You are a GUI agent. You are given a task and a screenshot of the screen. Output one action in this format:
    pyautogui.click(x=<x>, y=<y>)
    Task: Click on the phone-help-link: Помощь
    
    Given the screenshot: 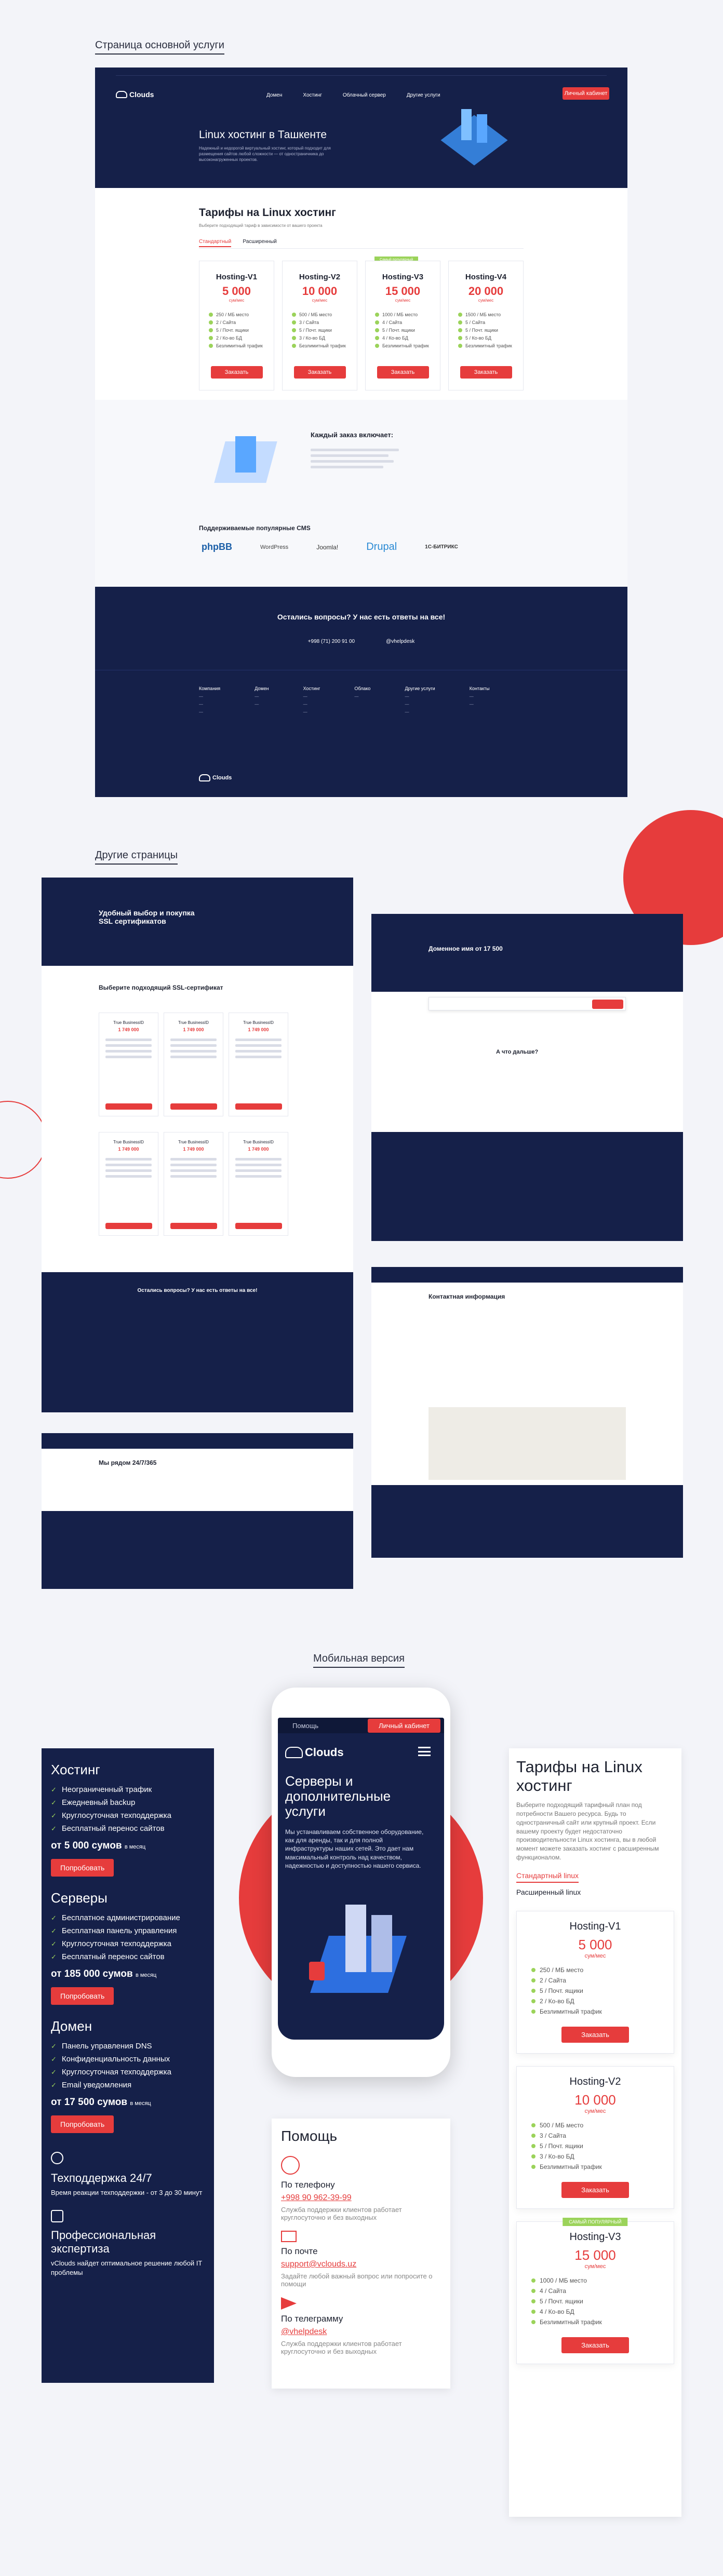 What is the action you would take?
    pyautogui.click(x=305, y=1726)
    